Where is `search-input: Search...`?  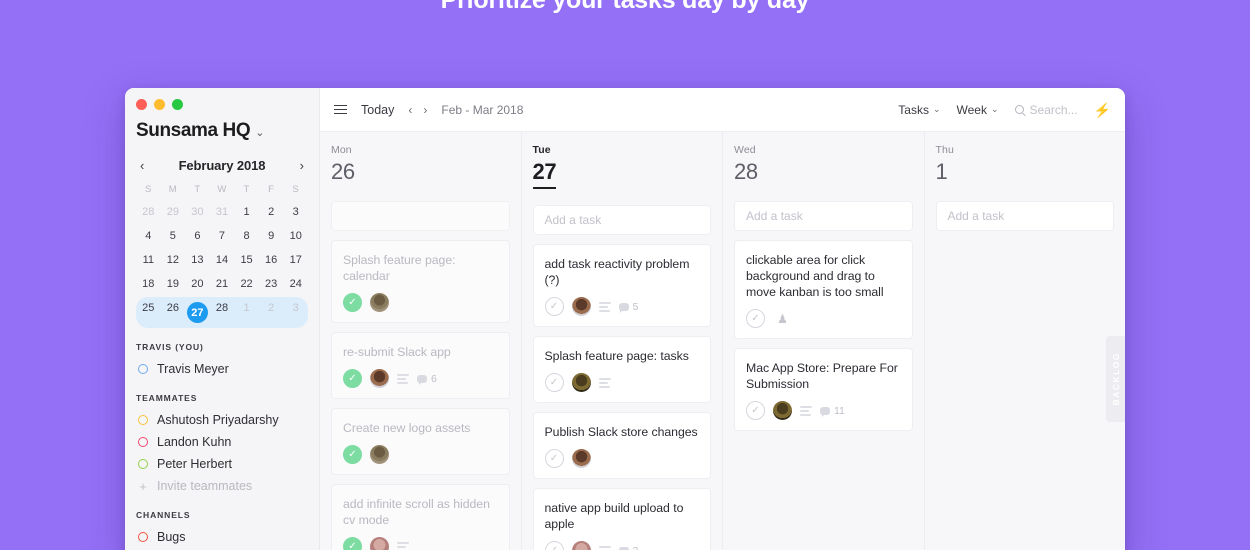 search-input: Search... is located at coordinates (1046, 109).